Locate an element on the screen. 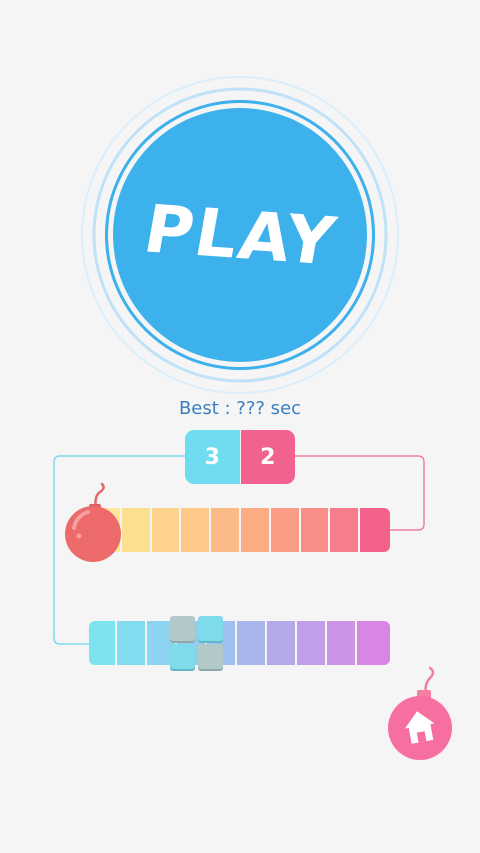 The width and height of the screenshot is (480, 853). bomb-icon is located at coordinates (93, 522).